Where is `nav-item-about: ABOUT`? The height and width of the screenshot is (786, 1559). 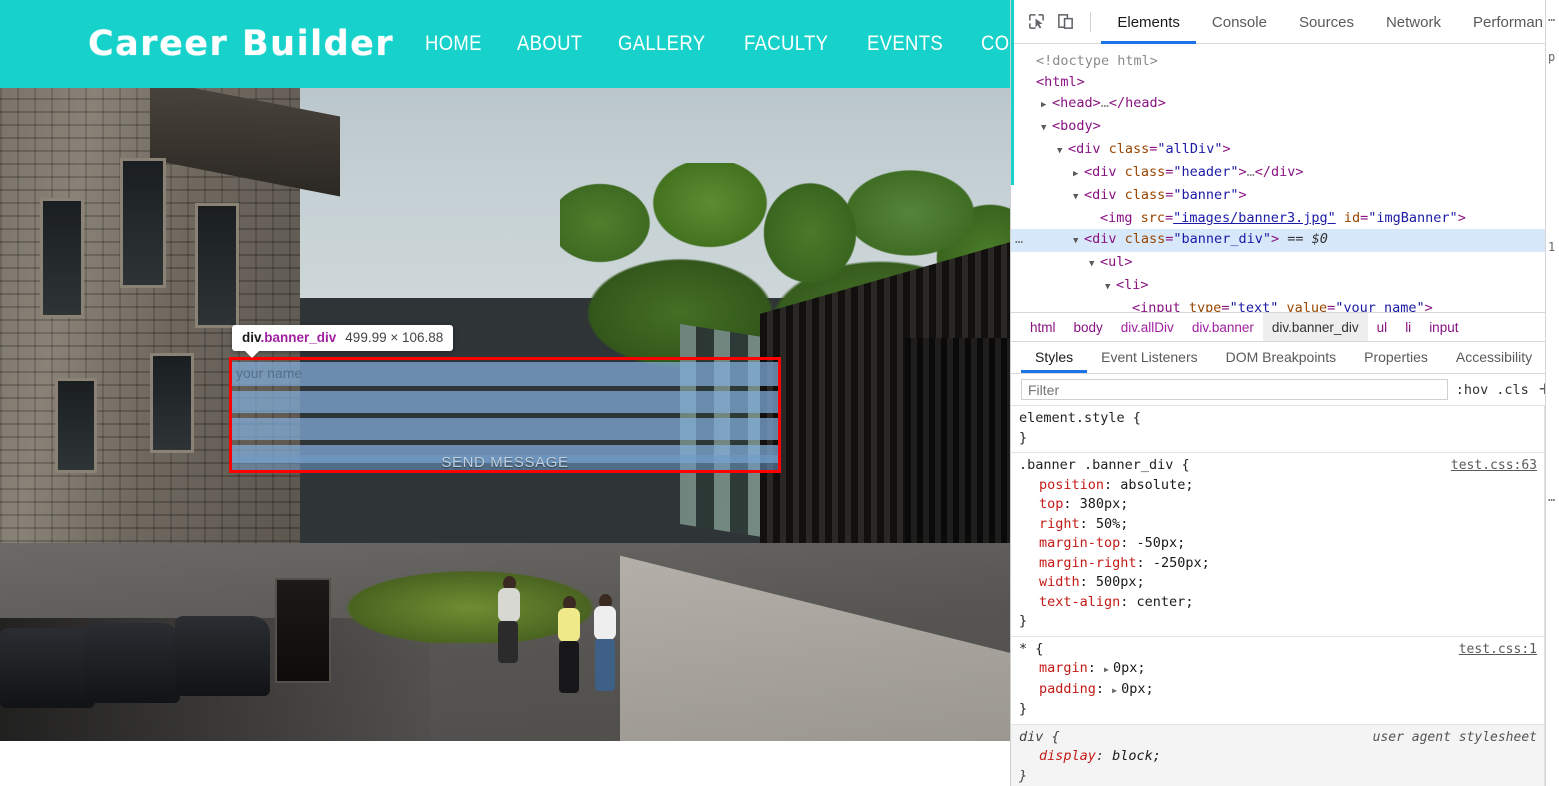
nav-item-about: ABOUT is located at coordinates (549, 44).